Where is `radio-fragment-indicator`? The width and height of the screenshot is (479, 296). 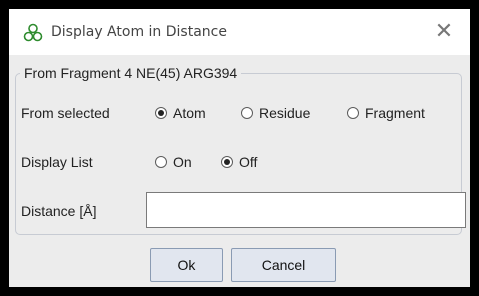
radio-fragment-indicator is located at coordinates (353, 113).